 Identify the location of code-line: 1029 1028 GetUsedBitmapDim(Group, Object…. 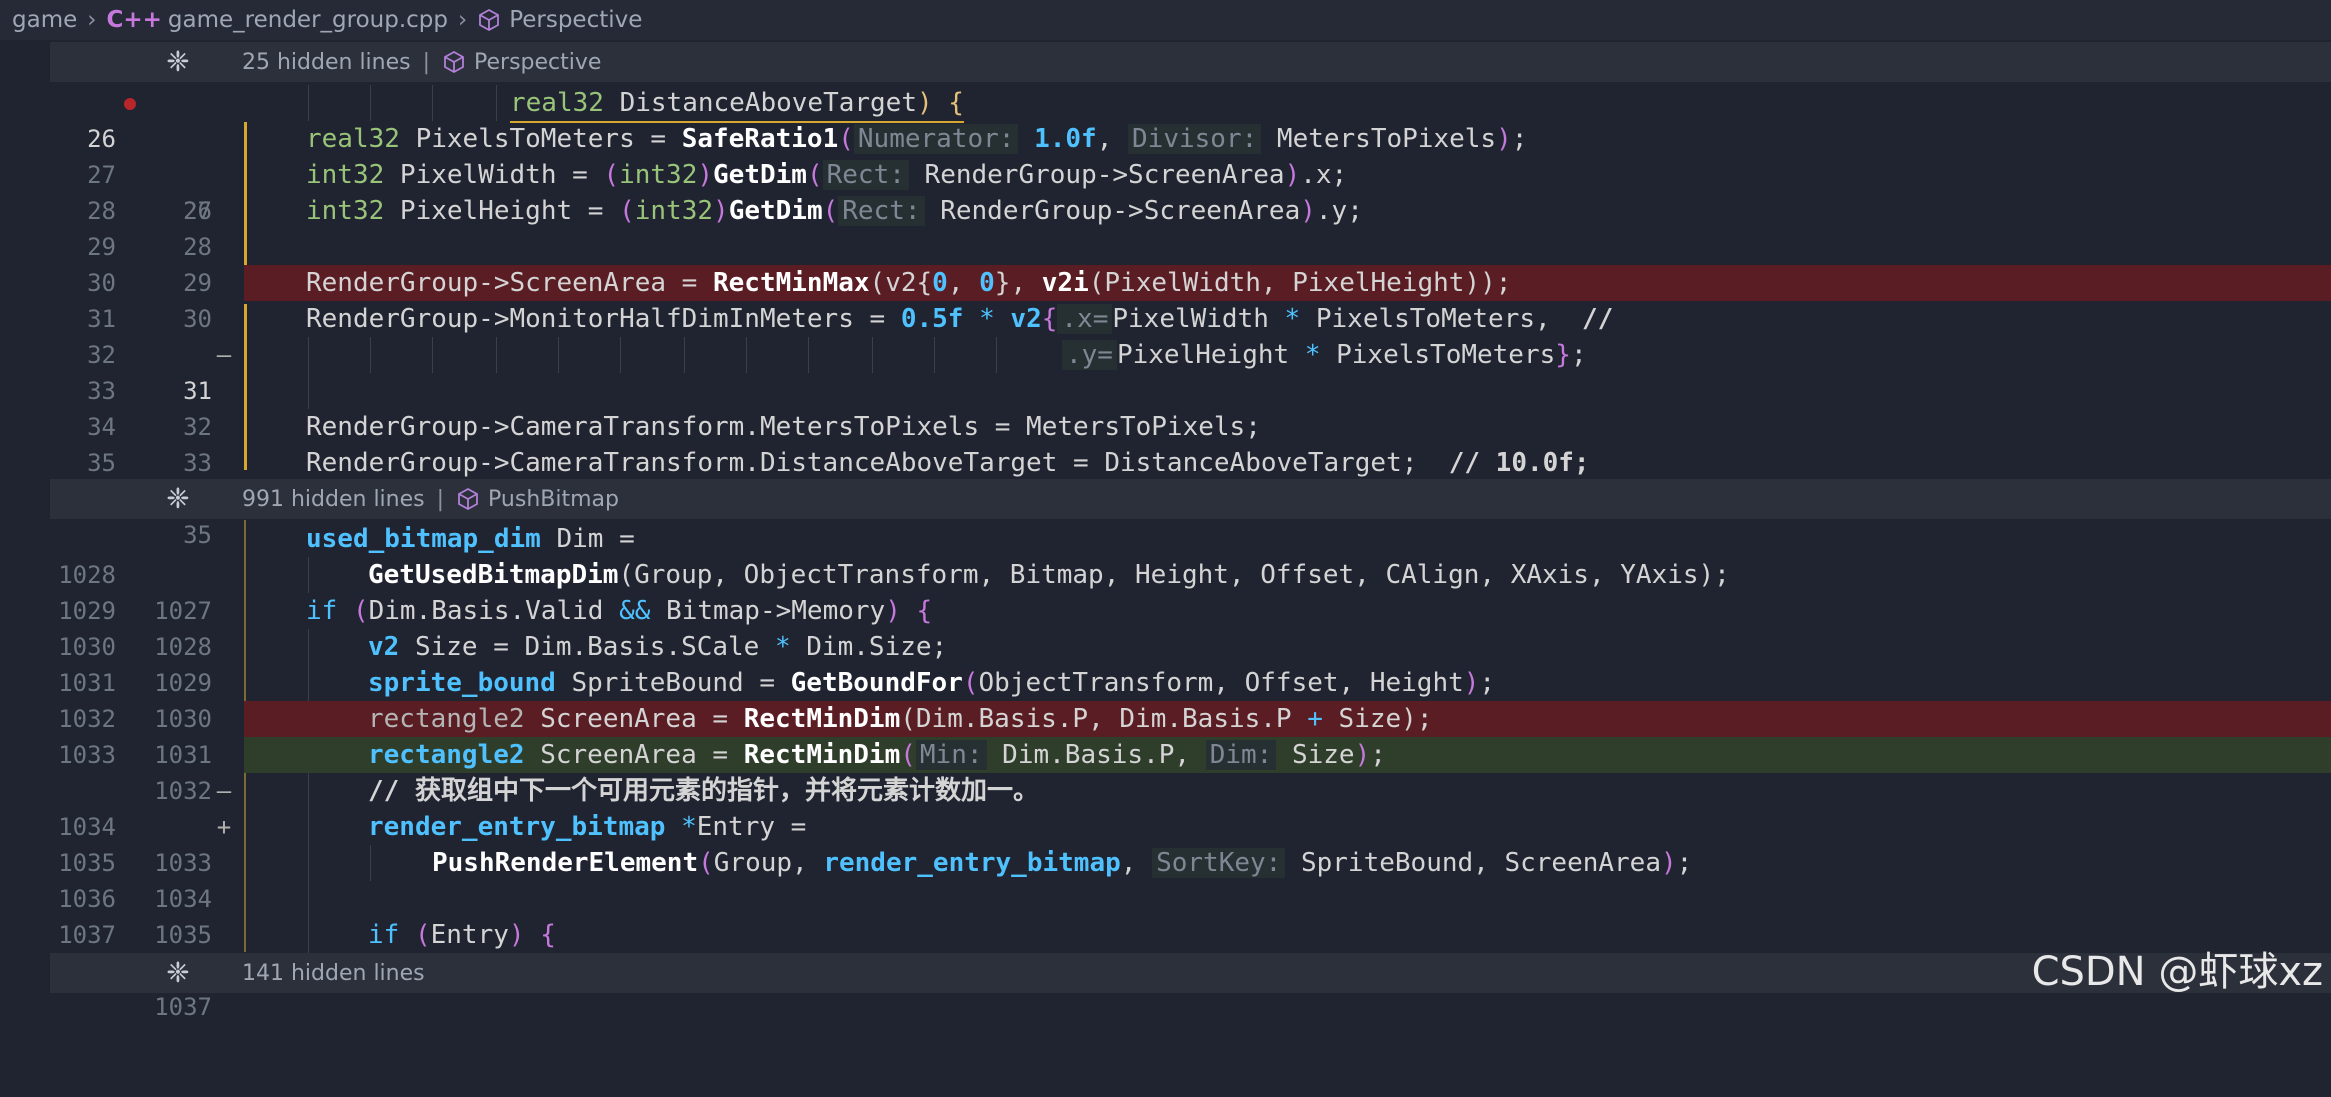
(1165, 609).